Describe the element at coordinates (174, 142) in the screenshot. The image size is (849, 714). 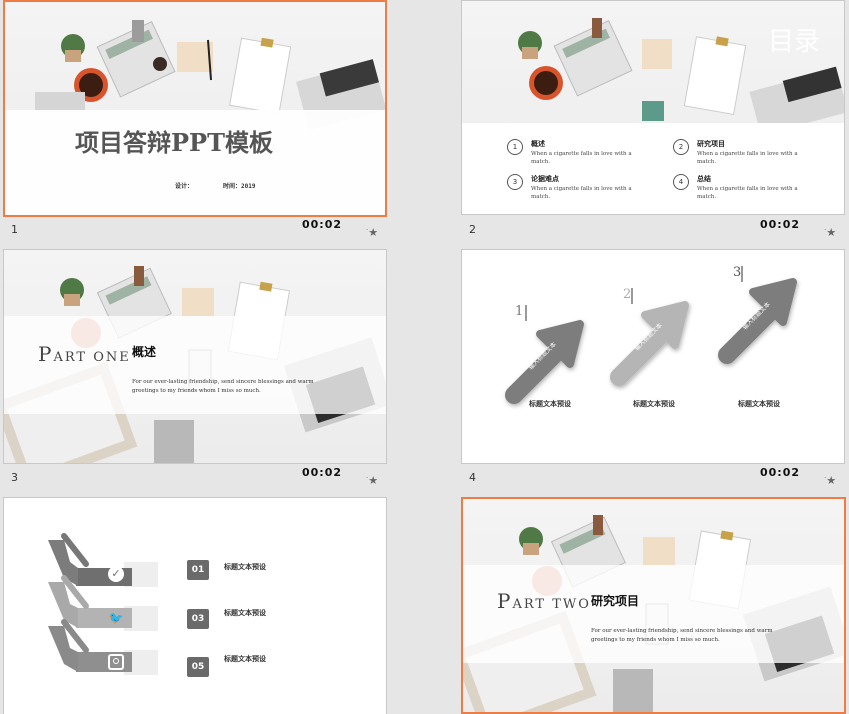
I see `slide-title: 项目答辩PPT模板` at that location.